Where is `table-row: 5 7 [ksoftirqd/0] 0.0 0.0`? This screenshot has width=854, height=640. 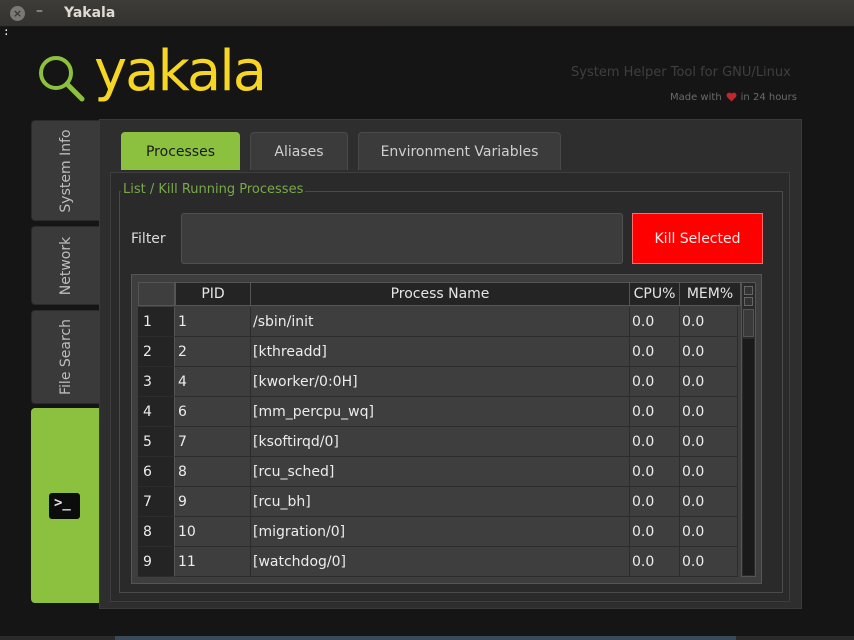 table-row: 5 7 [ksoftirqd/0] 0.0 0.0 is located at coordinates (438, 442).